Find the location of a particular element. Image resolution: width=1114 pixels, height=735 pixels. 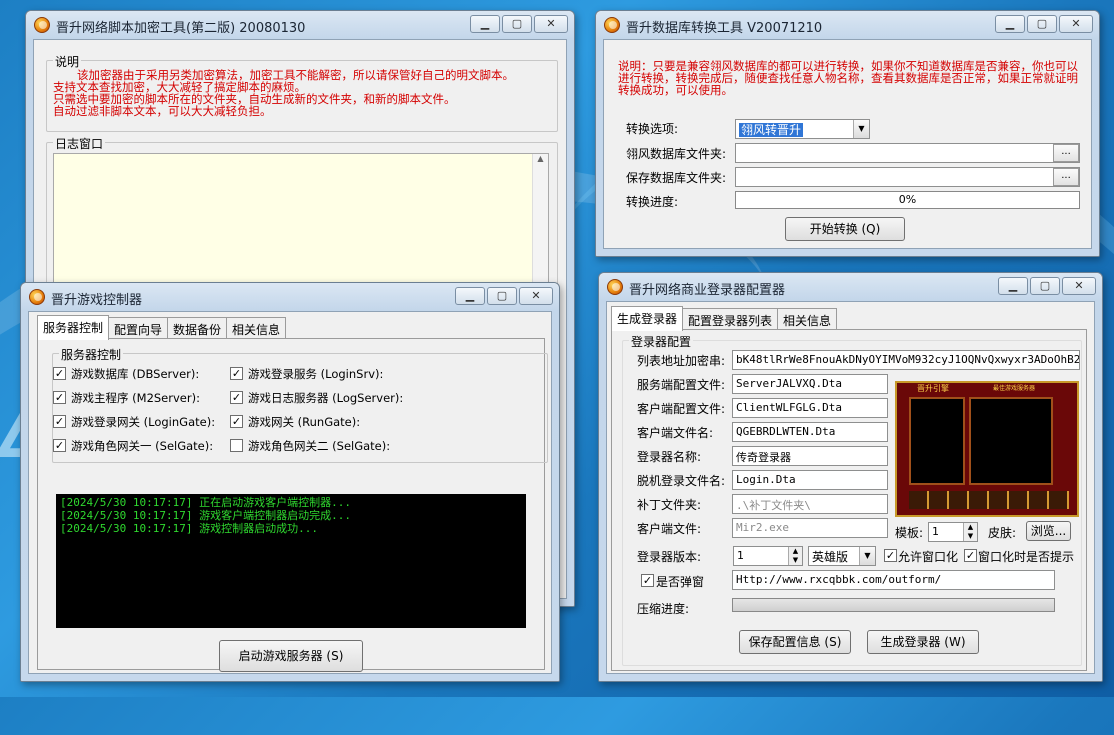

service-label: 游戏主程序 (M2Server): is located at coordinates (135, 398).